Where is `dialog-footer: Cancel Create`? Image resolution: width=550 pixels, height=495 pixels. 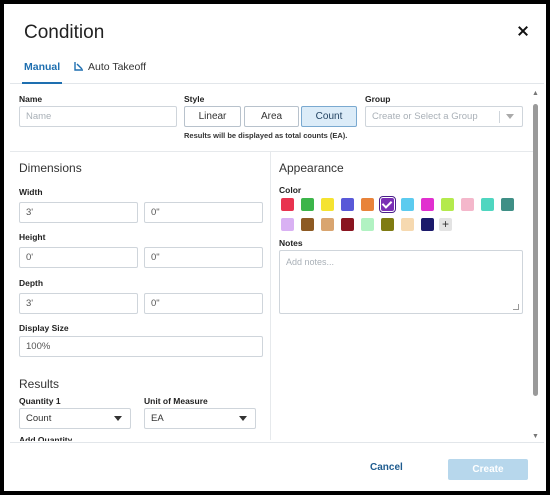 dialog-footer: Cancel Create is located at coordinates (277, 466).